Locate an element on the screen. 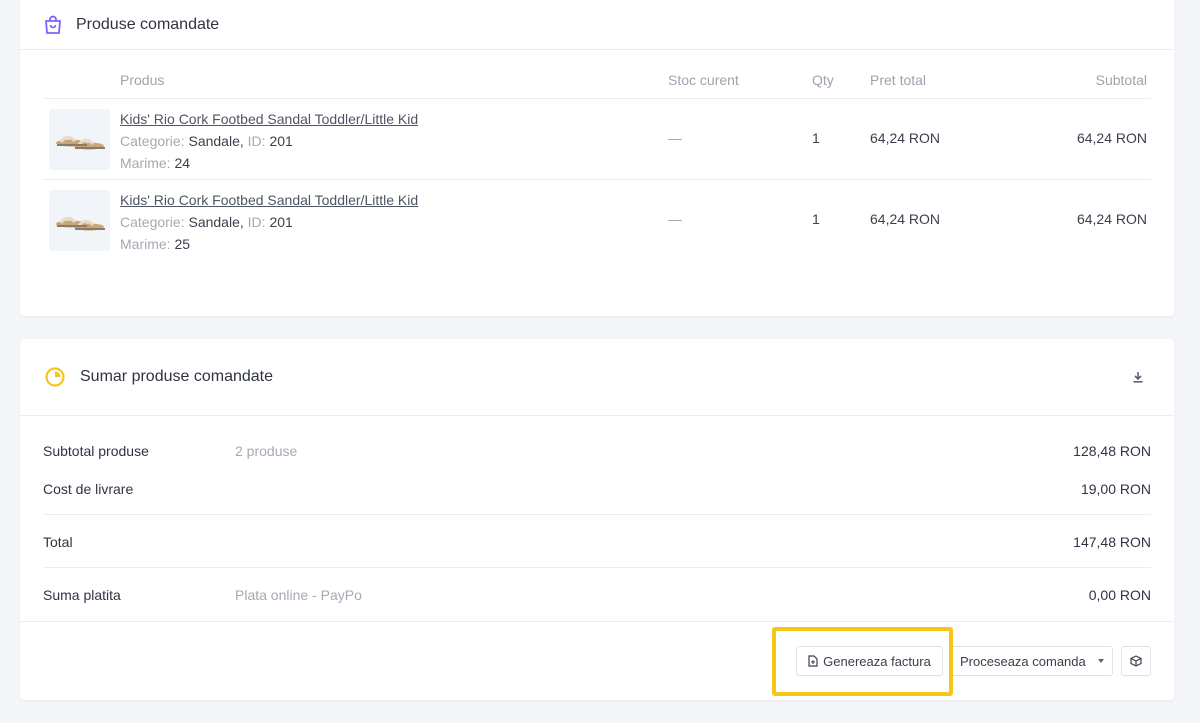  highlight-box is located at coordinates (862, 661).